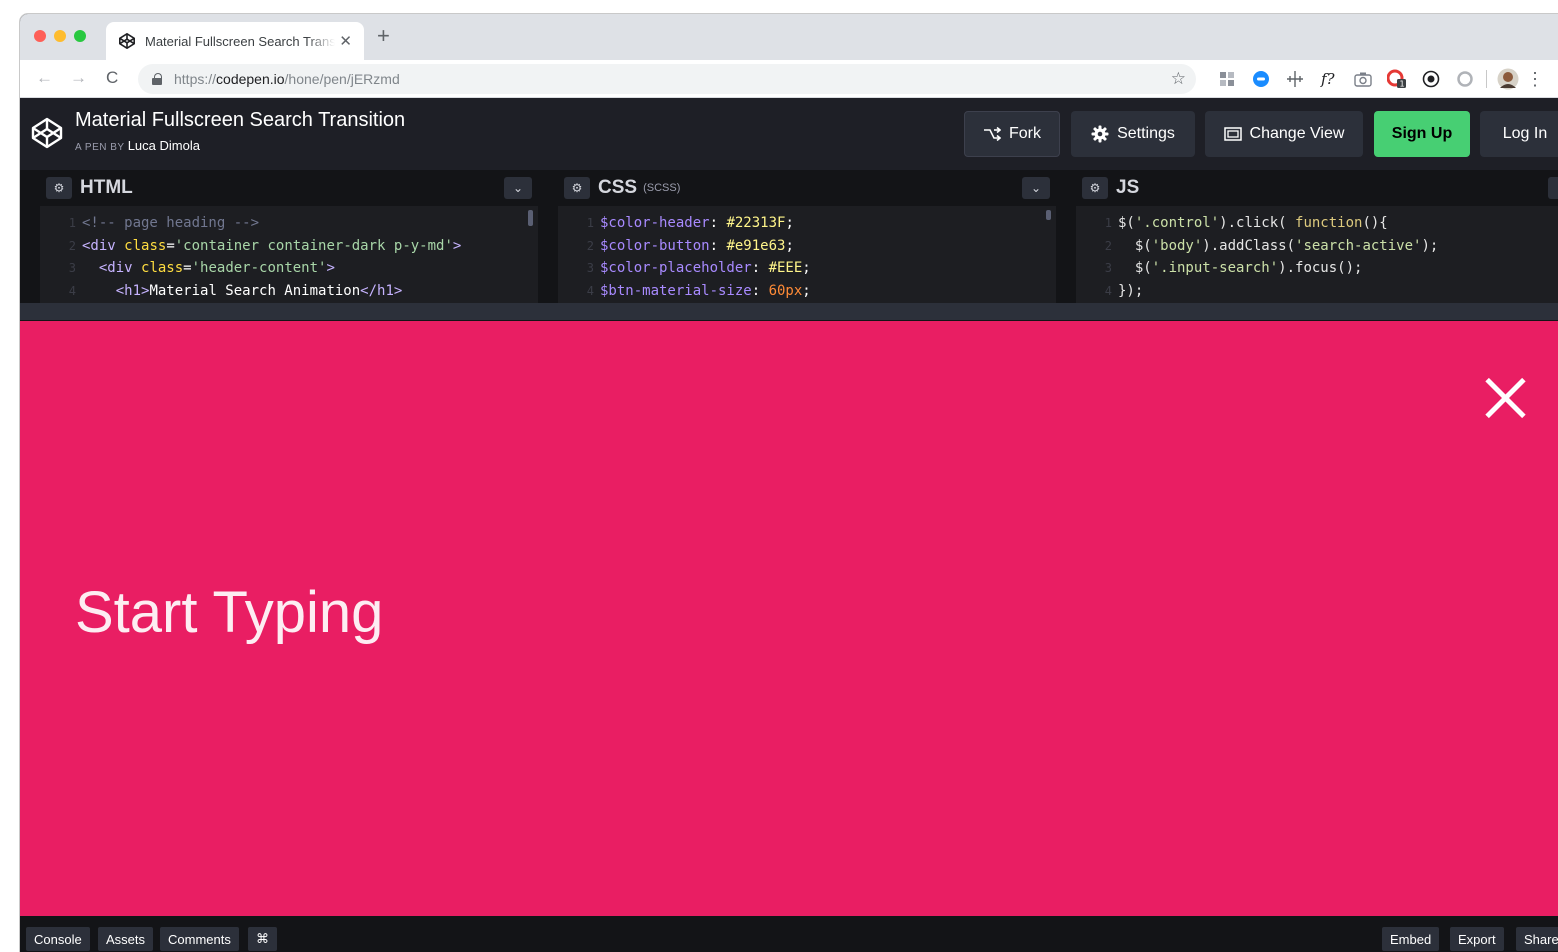 The width and height of the screenshot is (1558, 952). What do you see at coordinates (1535, 79) in the screenshot?
I see `browser-menu-icon: ⋮` at bounding box center [1535, 79].